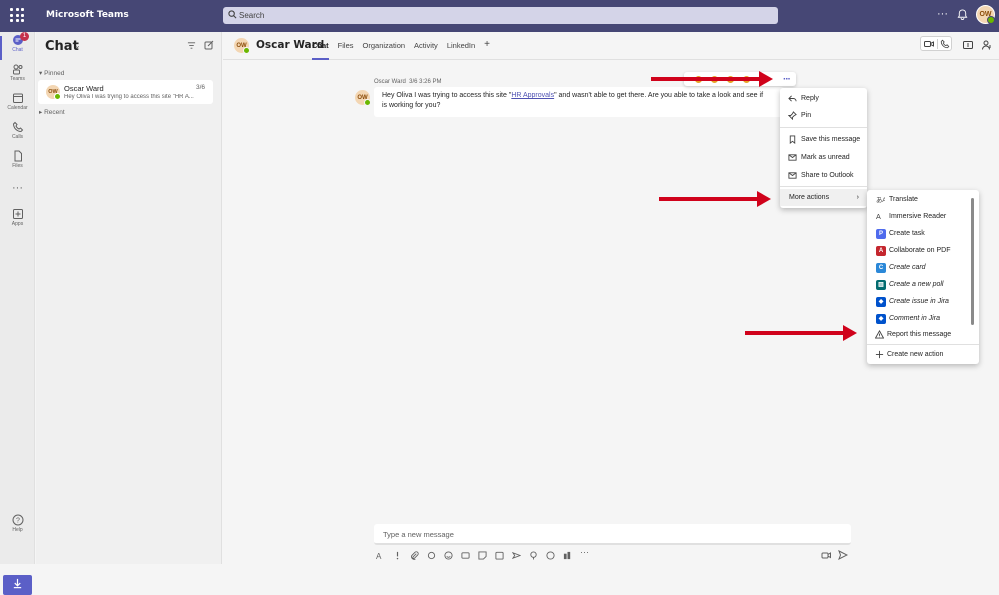 The width and height of the screenshot is (999, 595). I want to click on rail-item-chat: 1 Chat, so click(17, 47).